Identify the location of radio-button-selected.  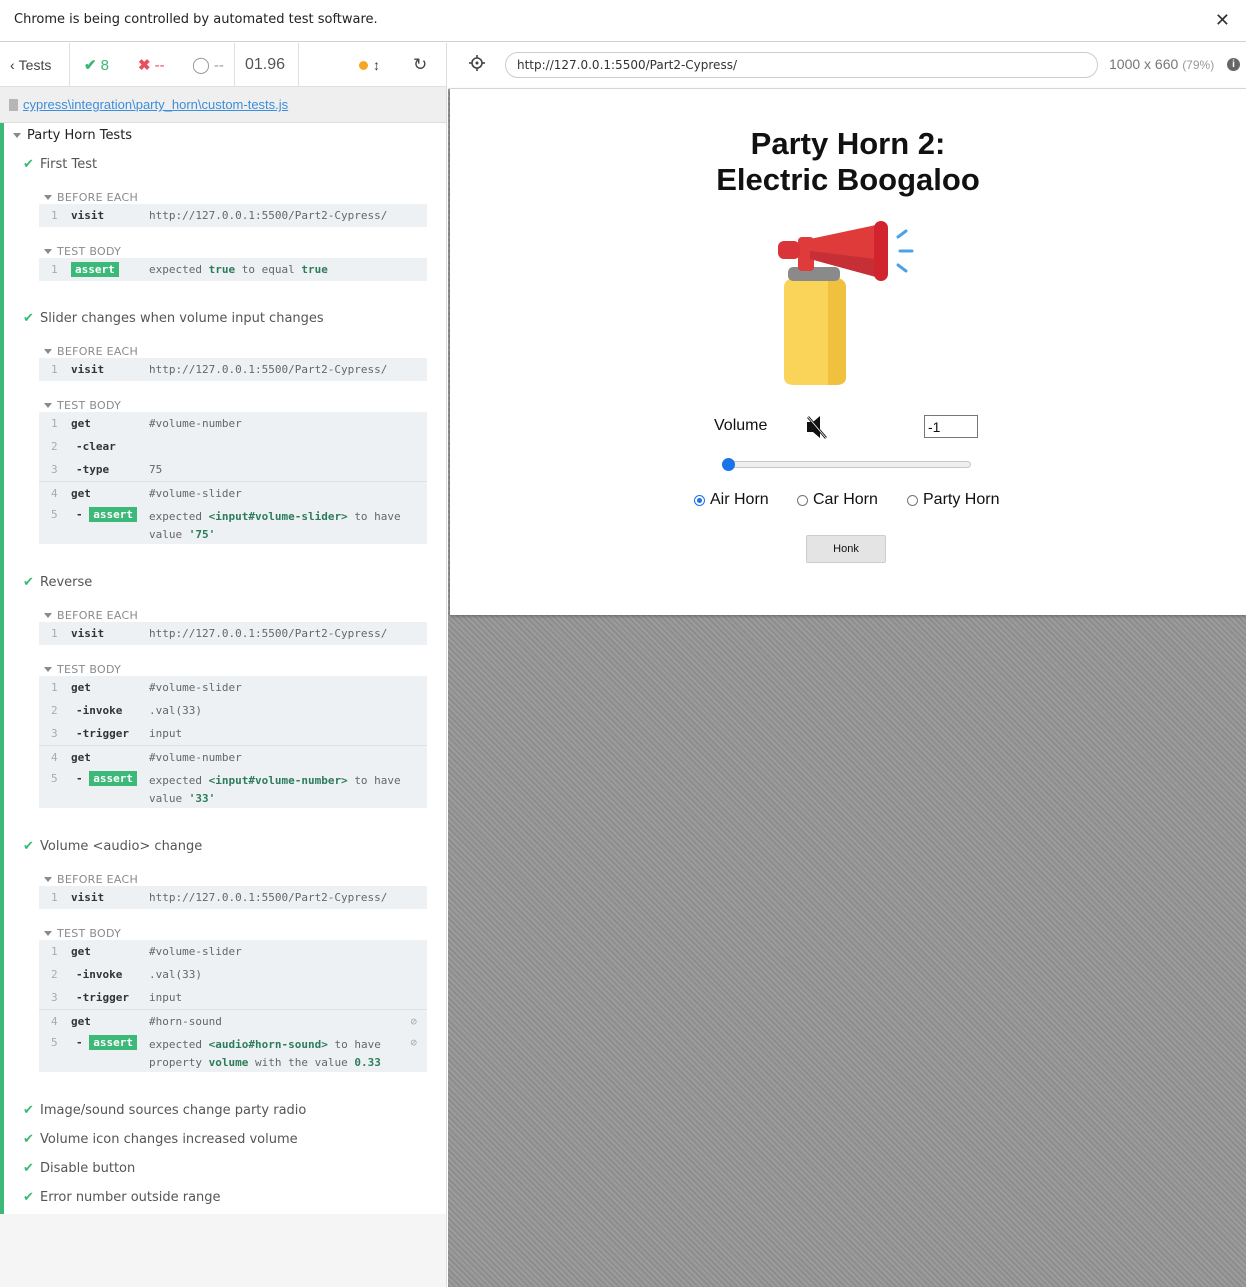
(699, 500).